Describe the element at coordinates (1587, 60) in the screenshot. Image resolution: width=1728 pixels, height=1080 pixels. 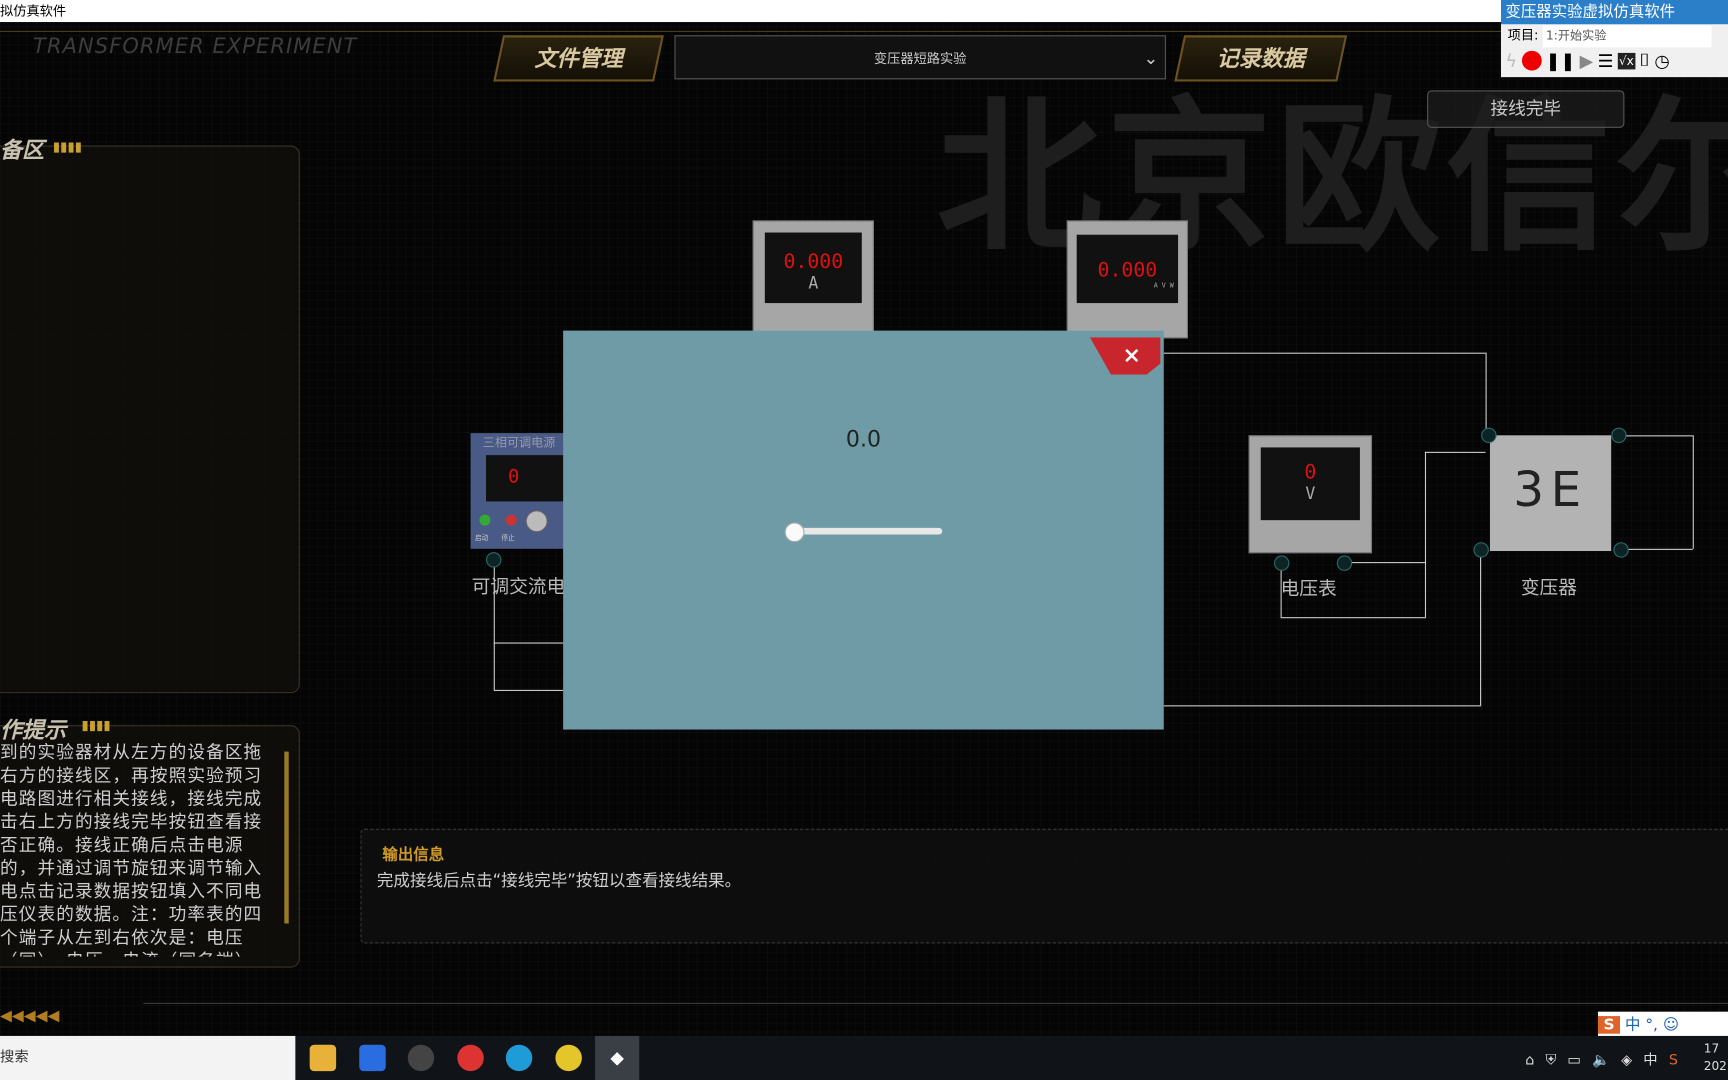
I see `play-icon: ▶` at that location.